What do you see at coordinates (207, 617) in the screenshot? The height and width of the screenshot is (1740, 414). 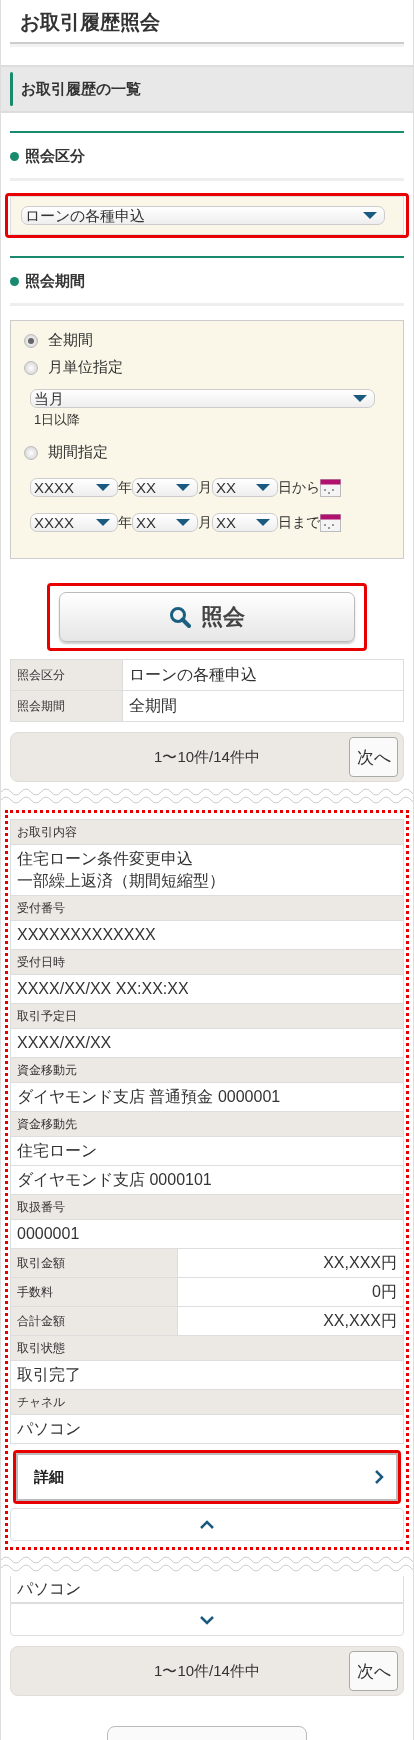 I see `search-button: 照会` at bounding box center [207, 617].